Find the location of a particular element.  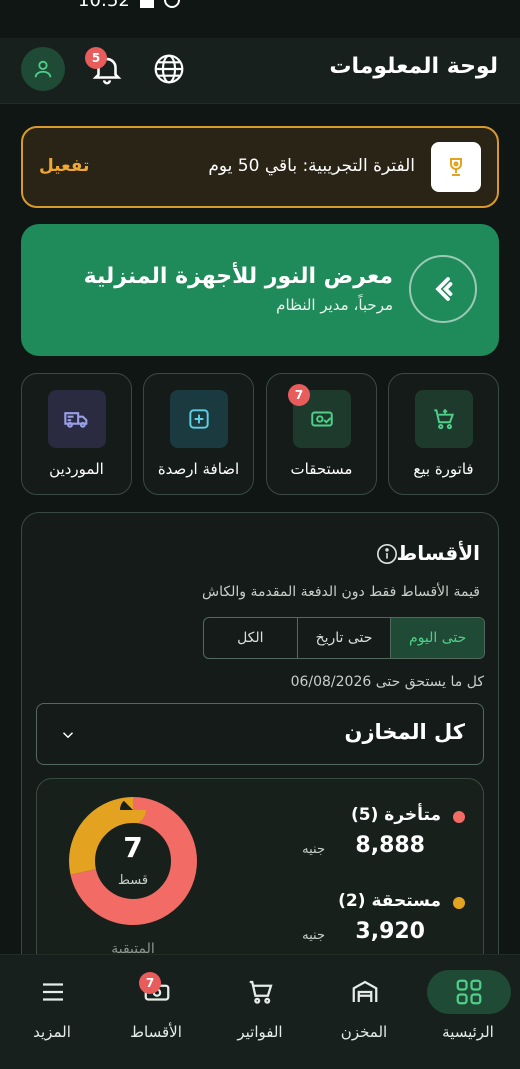

nav-invoices: الفواتير is located at coordinates (260, 1012).